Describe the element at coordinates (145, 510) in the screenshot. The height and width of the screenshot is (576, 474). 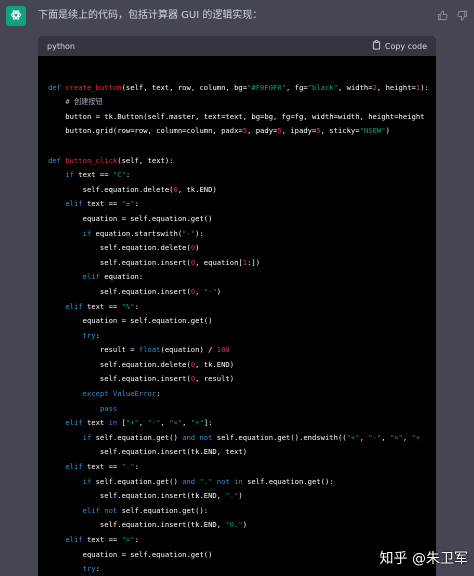
I see `code-line: elif not self.equation.get():` at that location.